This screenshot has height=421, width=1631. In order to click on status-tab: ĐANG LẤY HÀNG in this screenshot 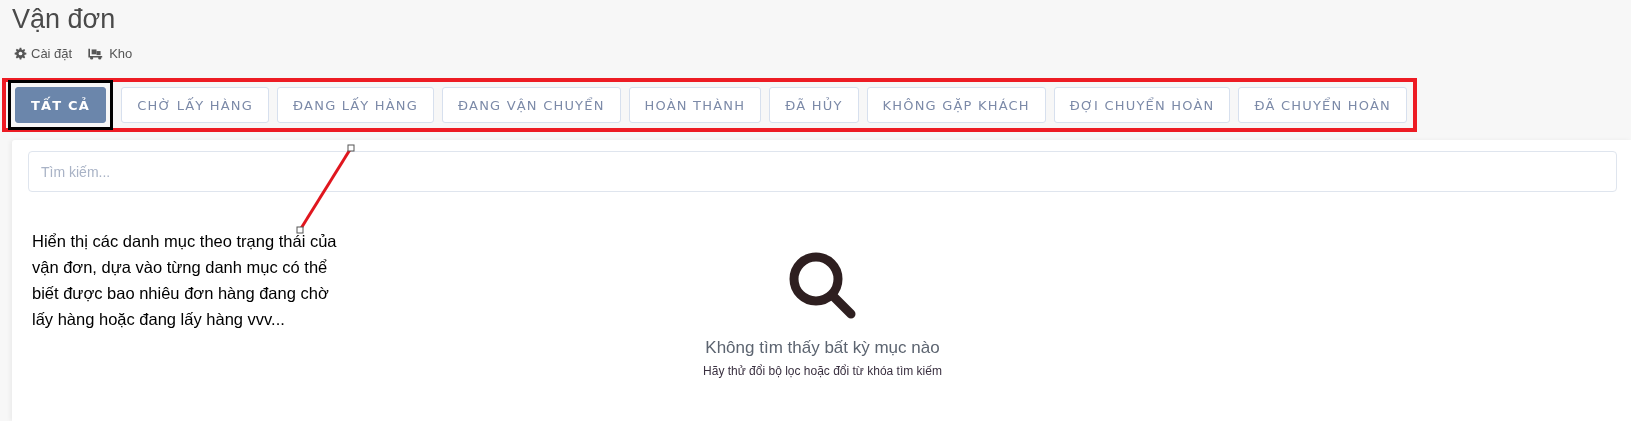, I will do `click(355, 105)`.